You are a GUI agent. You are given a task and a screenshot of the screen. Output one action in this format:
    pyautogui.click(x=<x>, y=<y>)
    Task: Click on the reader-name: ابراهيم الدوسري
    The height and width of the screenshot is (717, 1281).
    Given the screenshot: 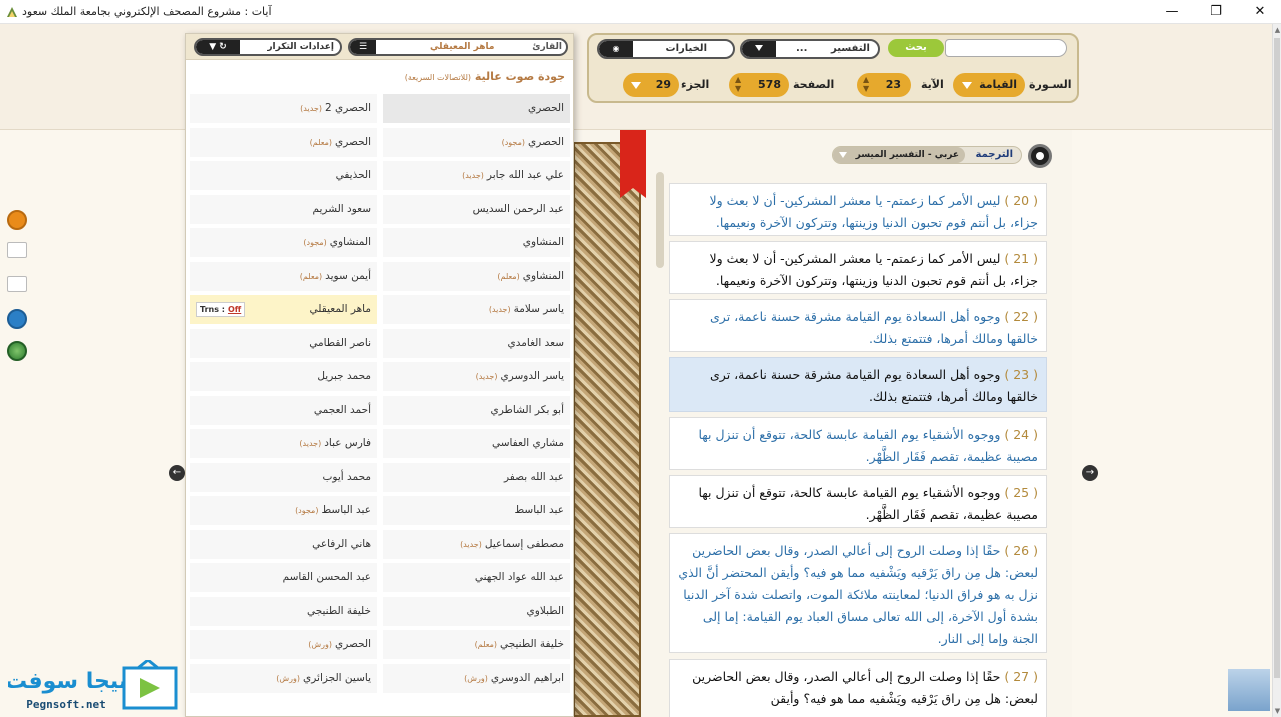 What is the action you would take?
    pyautogui.click(x=527, y=677)
    